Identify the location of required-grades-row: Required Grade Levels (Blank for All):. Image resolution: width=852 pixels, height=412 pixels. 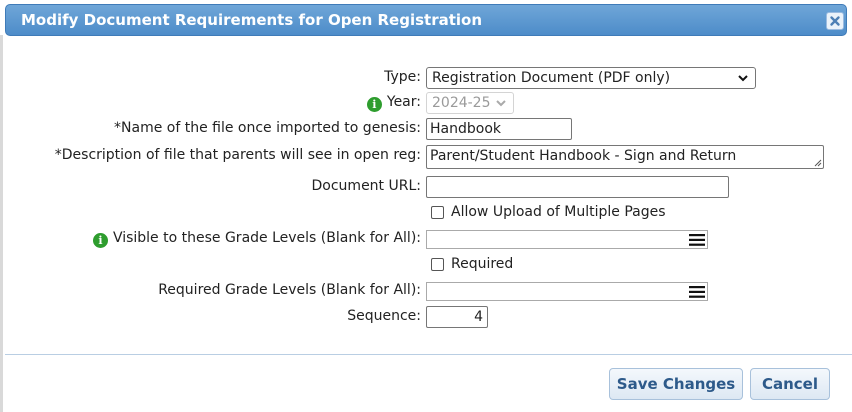
(426, 291).